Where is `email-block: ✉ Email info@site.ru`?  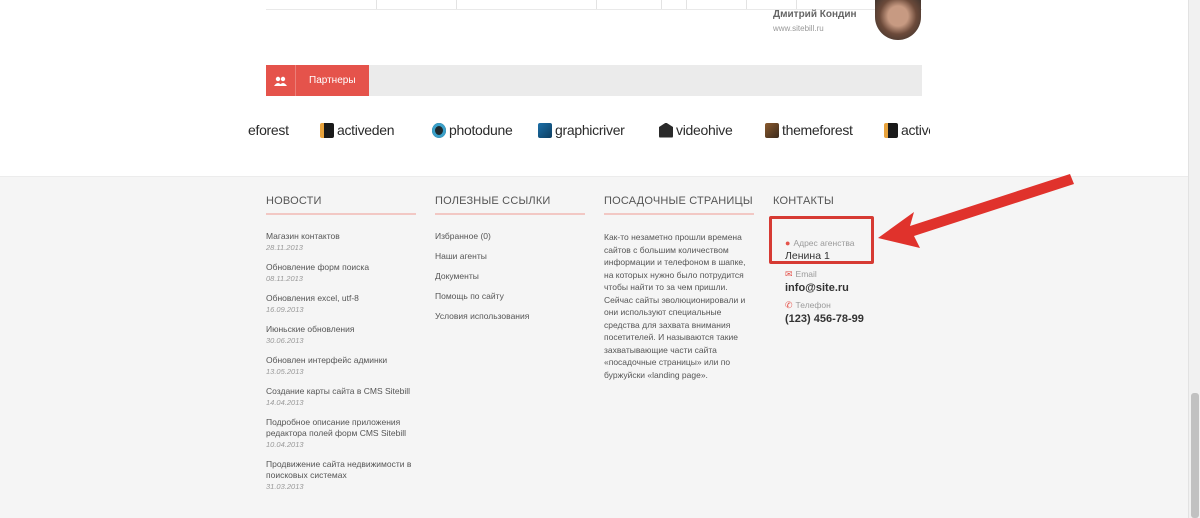 email-block: ✉ Email info@site.ru is located at coordinates (817, 281).